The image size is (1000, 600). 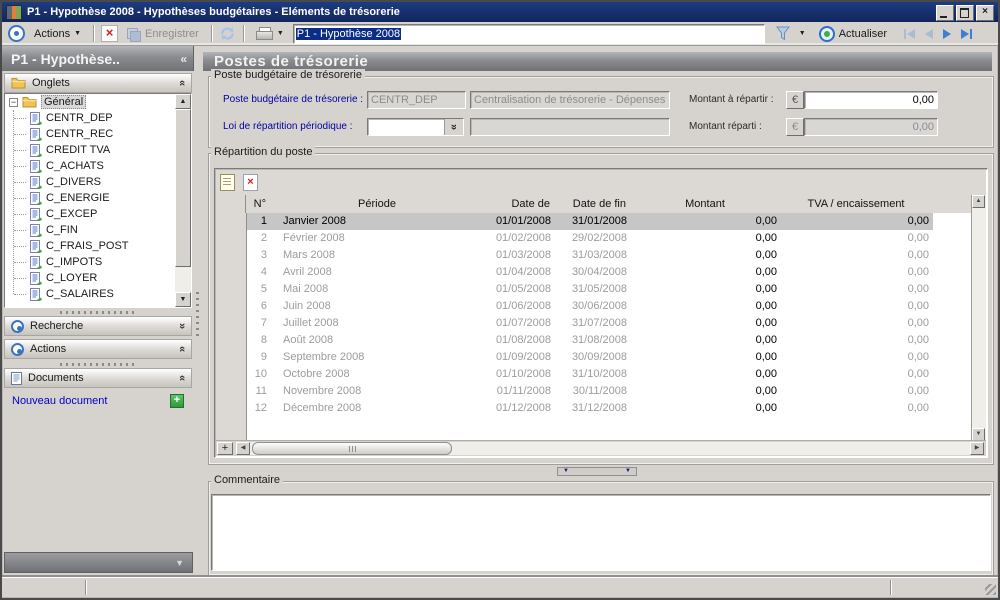 What do you see at coordinates (766, 221) in the screenshot?
I see `cell-montant: 0,00` at bounding box center [766, 221].